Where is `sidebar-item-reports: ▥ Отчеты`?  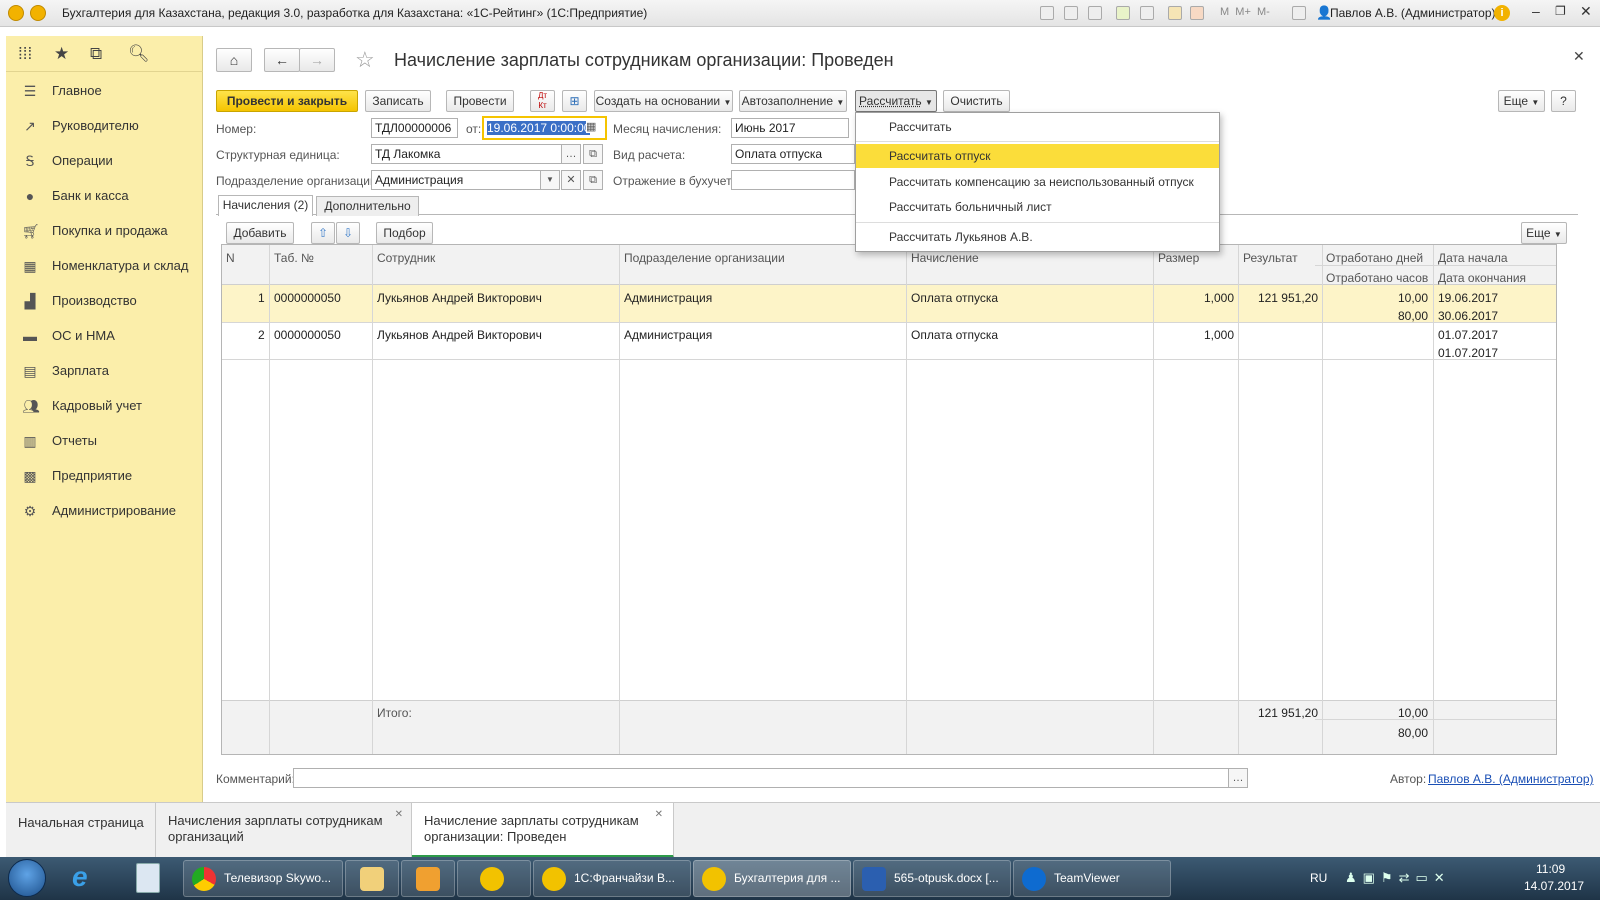 sidebar-item-reports: ▥ Отчеты is located at coordinates (104, 440).